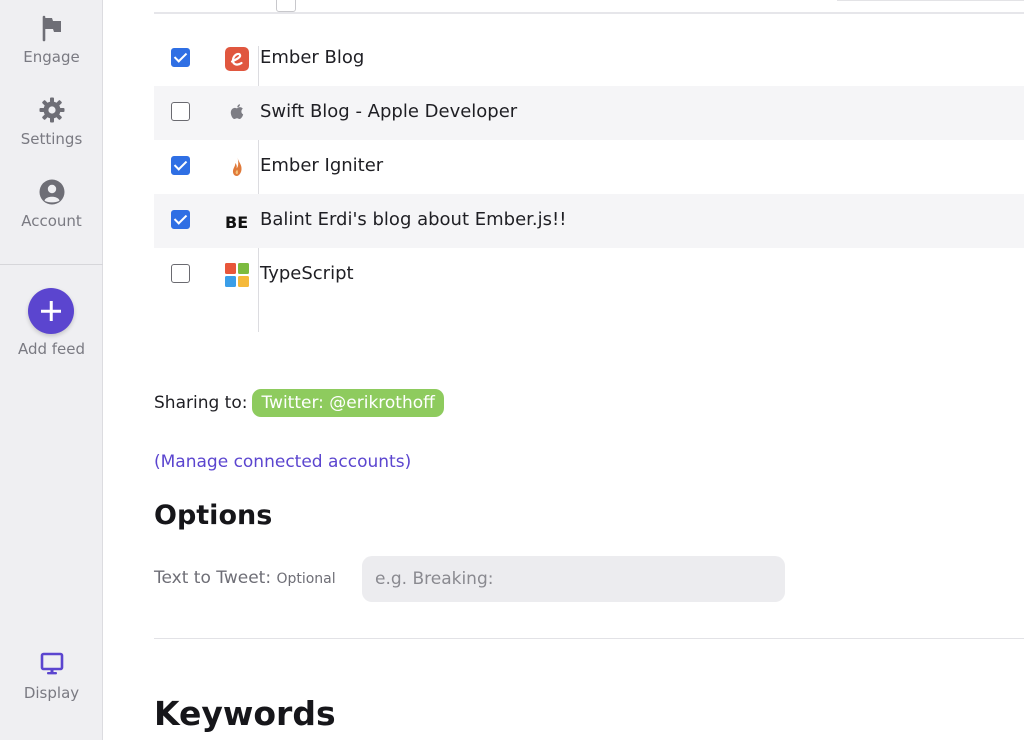  I want to click on nav-display: Display, so click(51, 676).